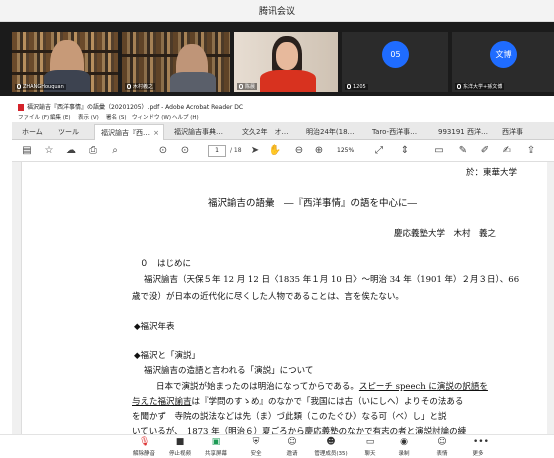 Image resolution: width=554 pixels, height=458 pixels. I want to click on invite-button: ☺ 邀请, so click(292, 447).